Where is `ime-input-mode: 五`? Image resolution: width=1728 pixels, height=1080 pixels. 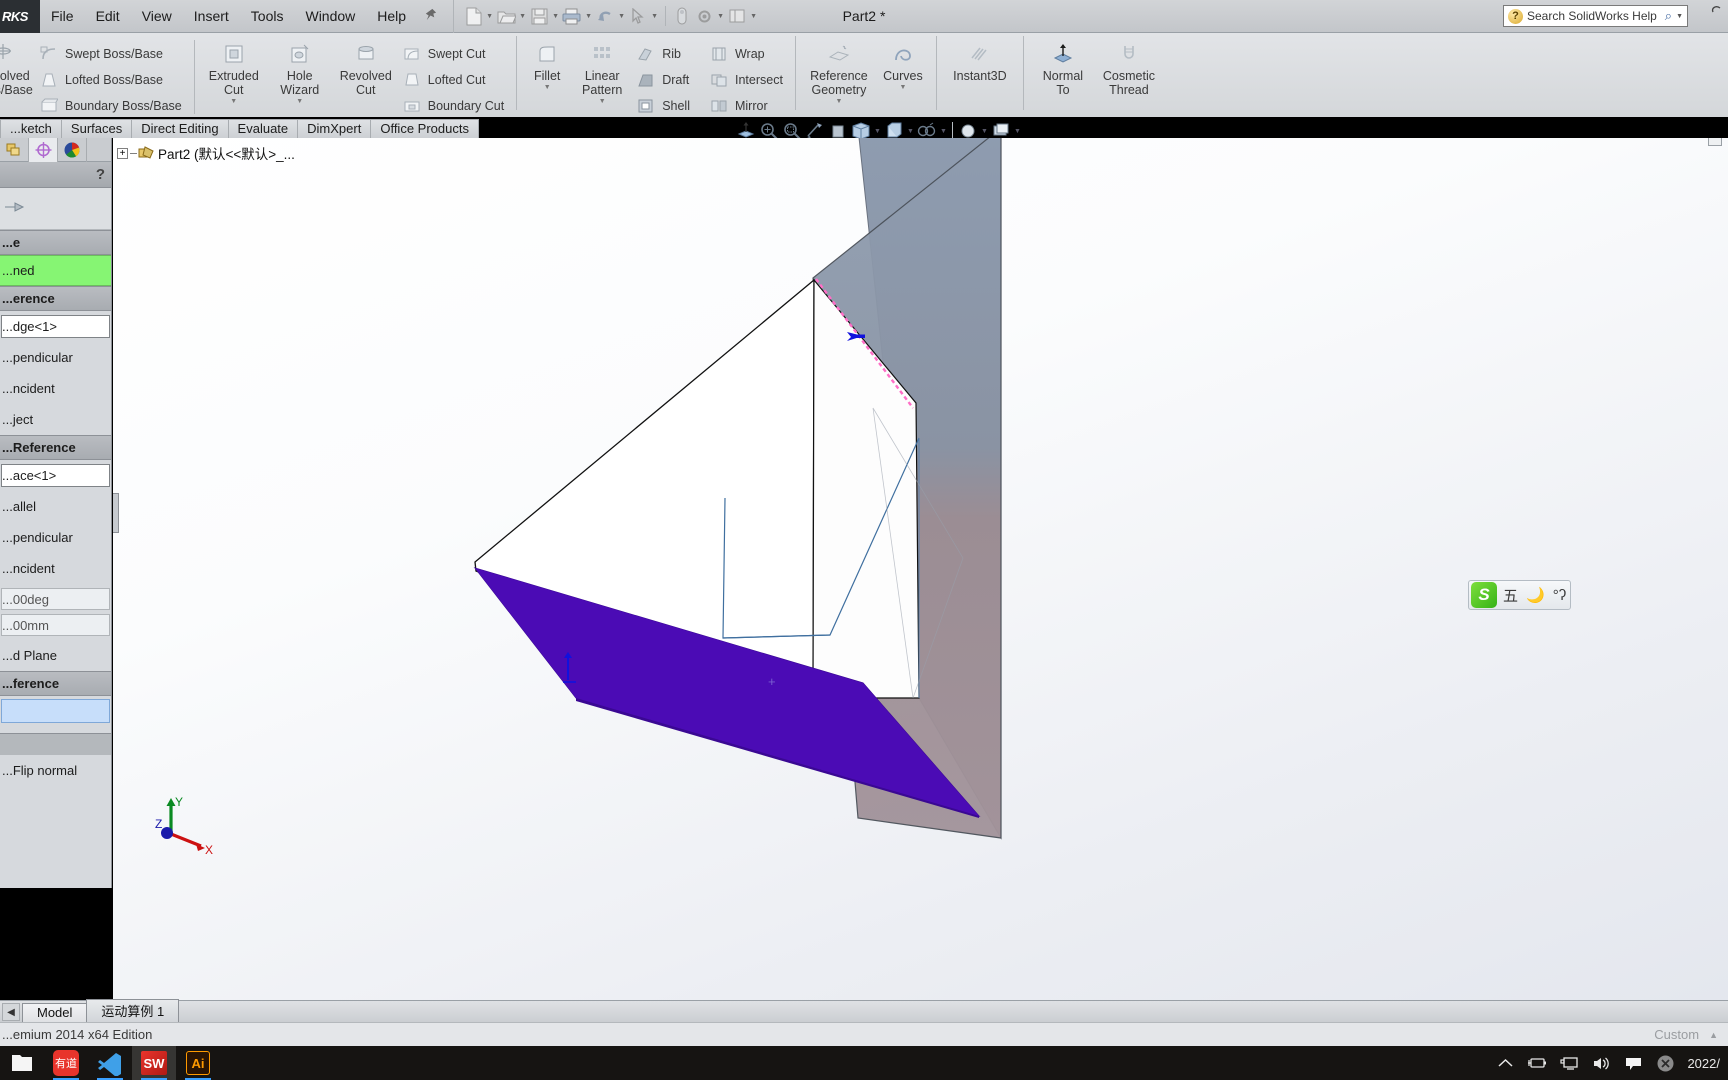
ime-input-mode: 五 is located at coordinates (1510, 595).